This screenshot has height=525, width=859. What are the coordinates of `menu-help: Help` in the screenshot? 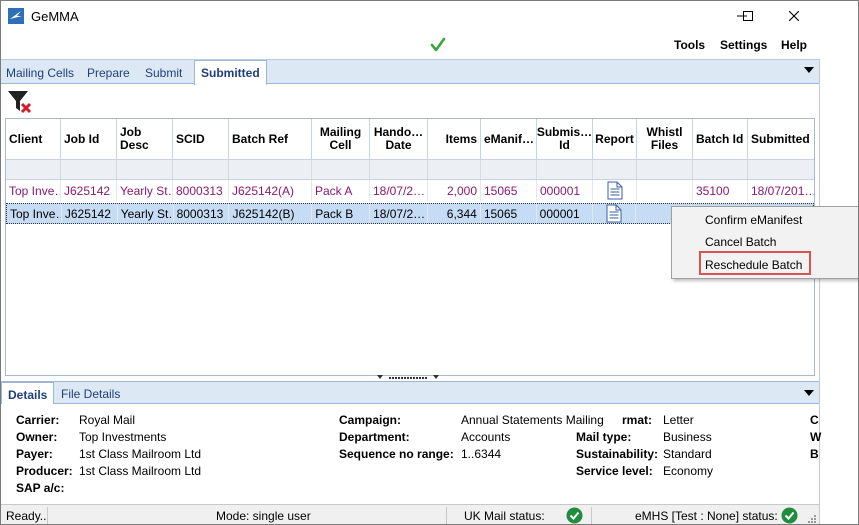 It's located at (794, 45).